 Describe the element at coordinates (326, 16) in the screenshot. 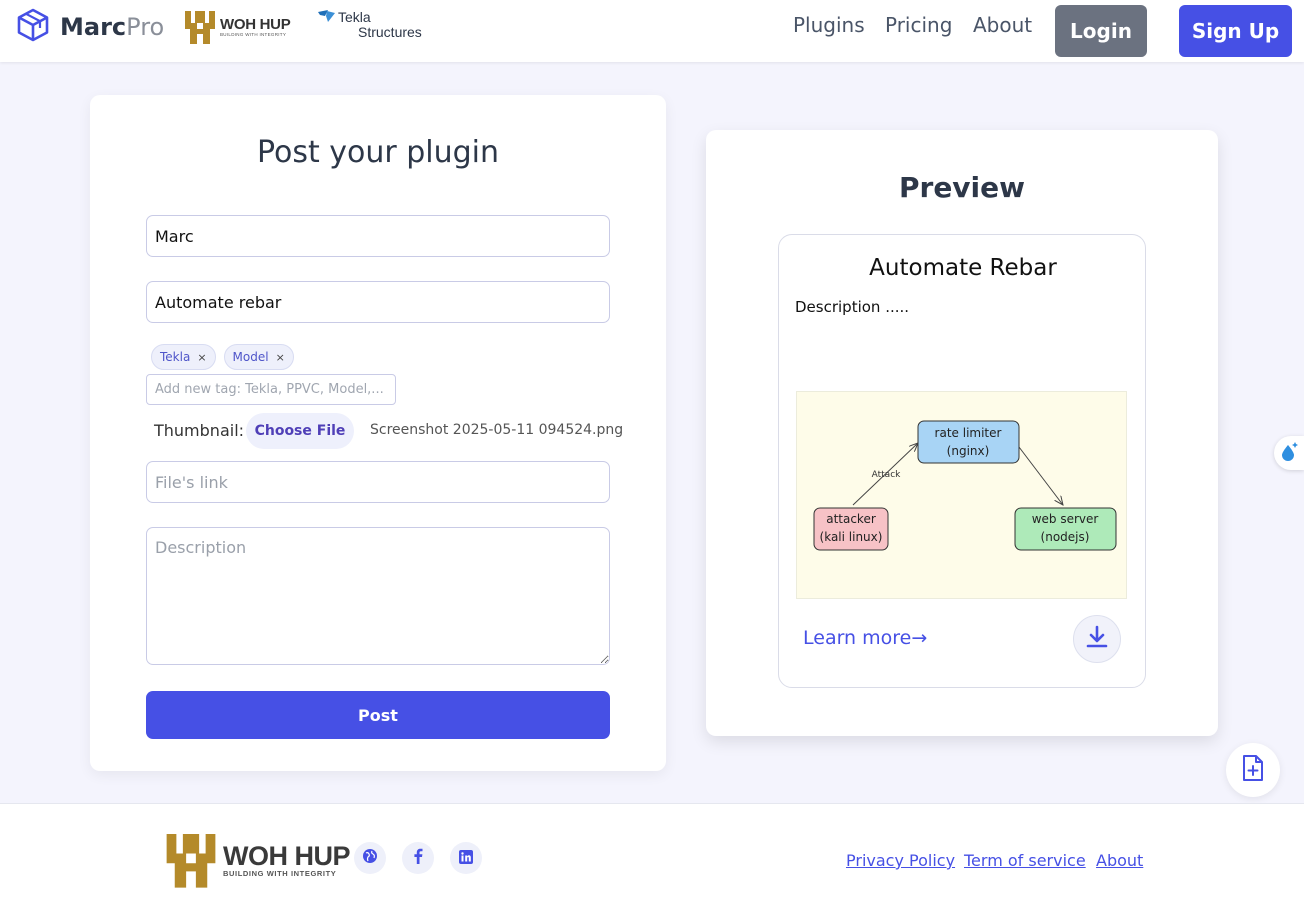

I see `tekla-mark` at that location.